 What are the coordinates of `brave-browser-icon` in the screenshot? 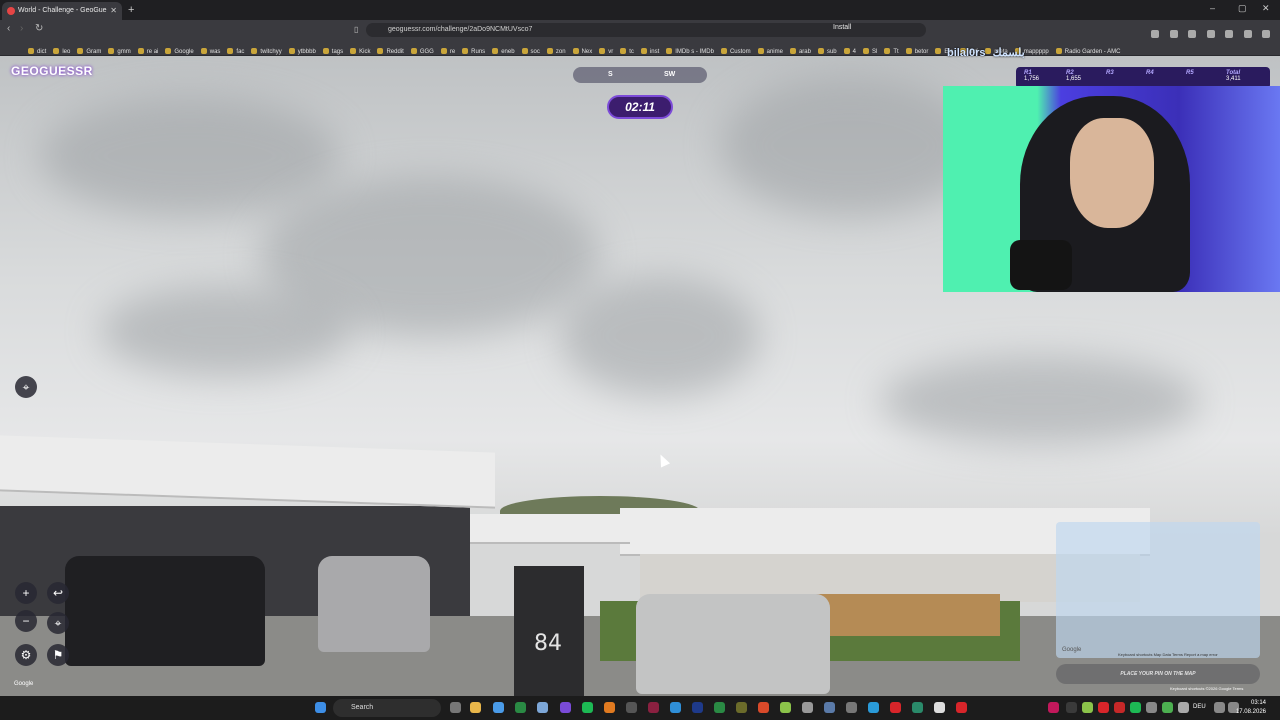 It's located at (763, 707).